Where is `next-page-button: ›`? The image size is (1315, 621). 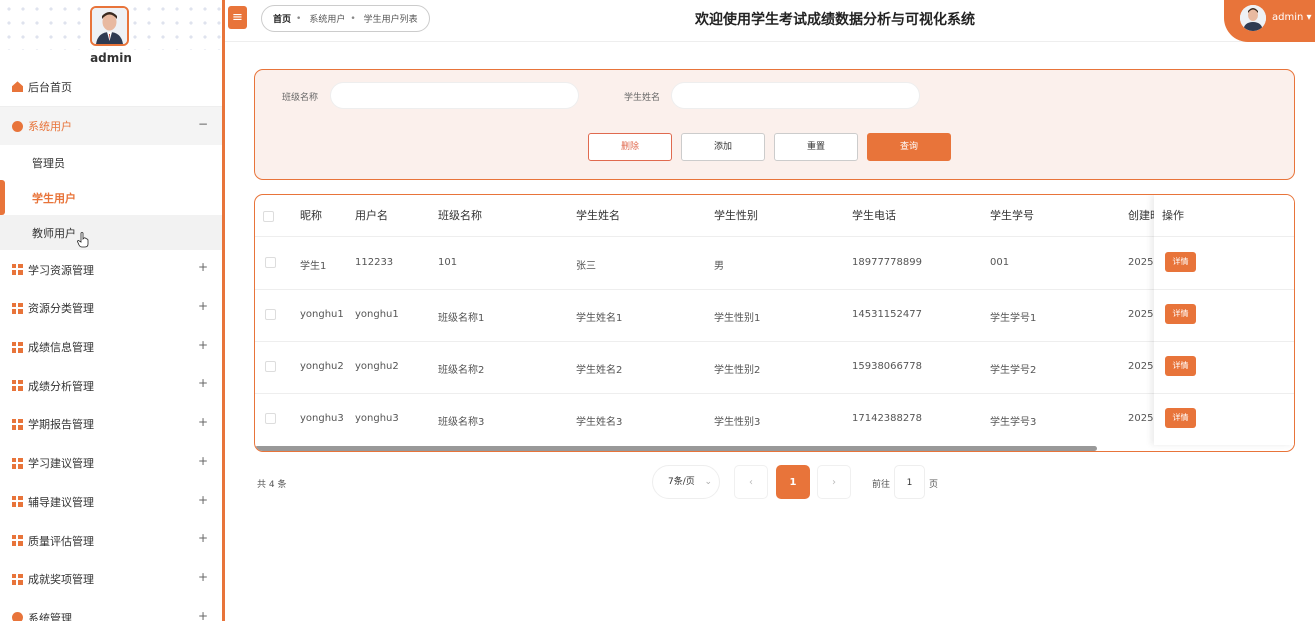 next-page-button: › is located at coordinates (834, 482).